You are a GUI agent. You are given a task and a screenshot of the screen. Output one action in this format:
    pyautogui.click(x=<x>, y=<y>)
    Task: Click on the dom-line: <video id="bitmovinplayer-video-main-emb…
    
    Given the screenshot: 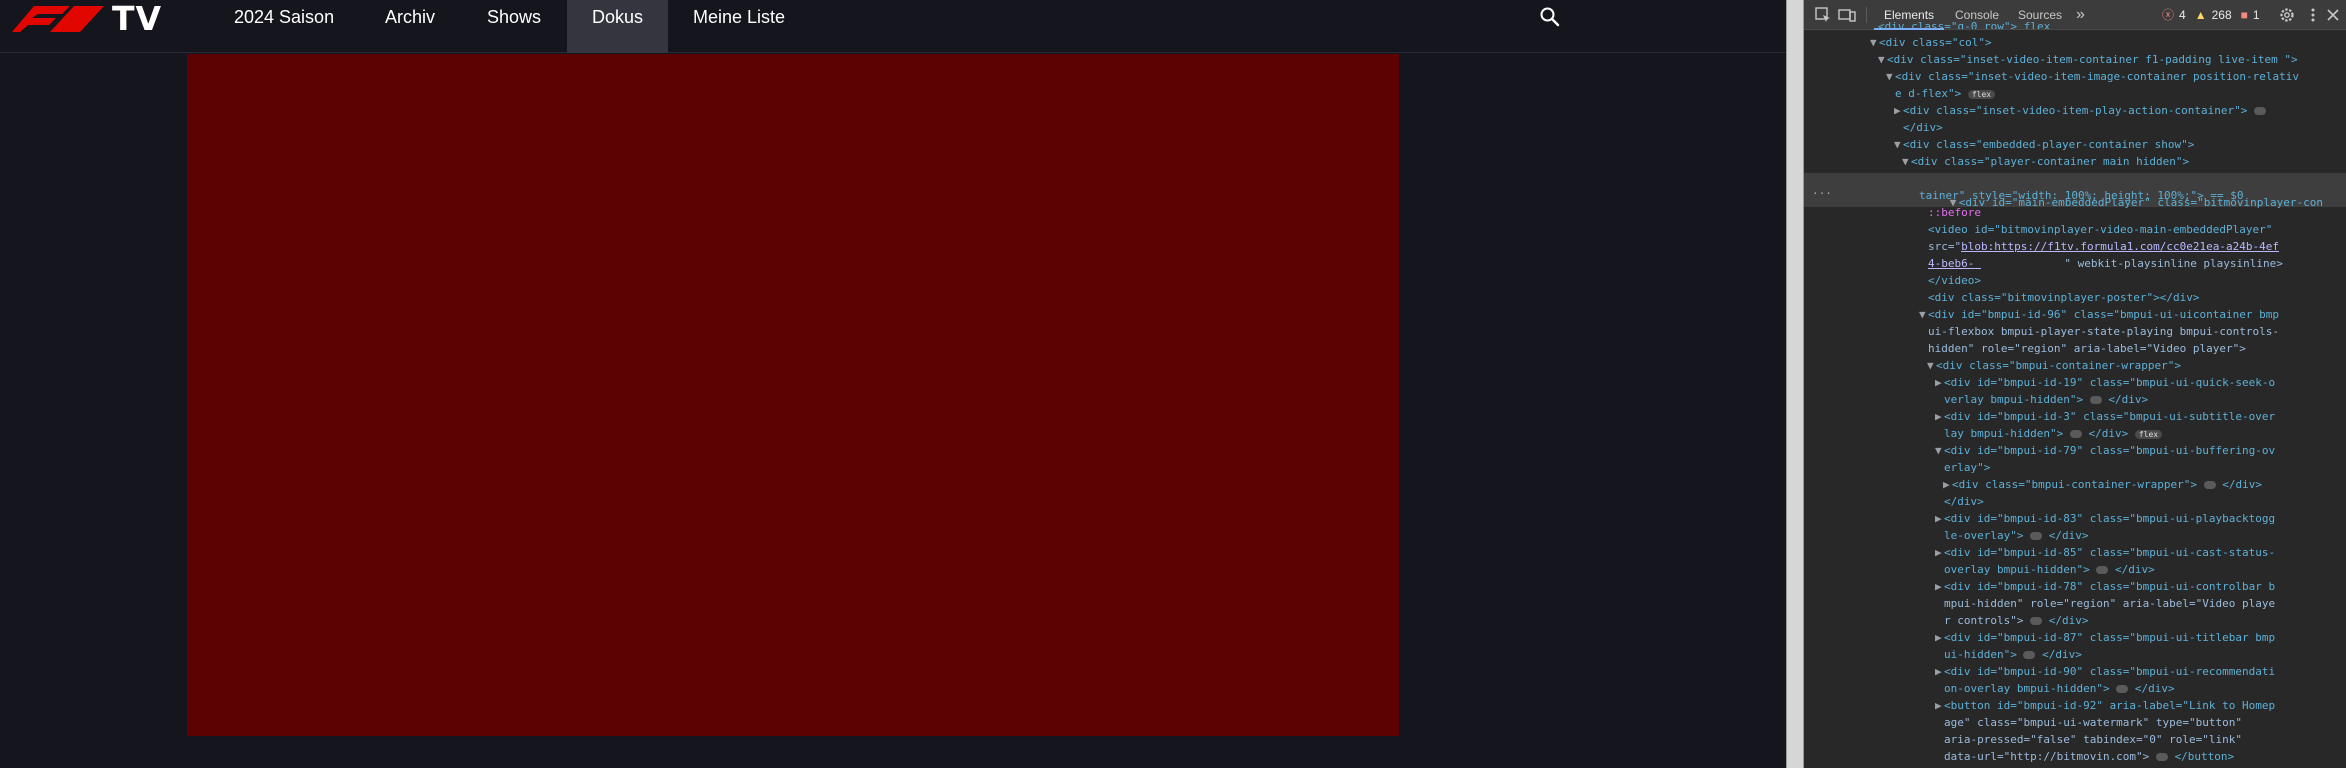 What is the action you would take?
    pyautogui.click(x=2075, y=230)
    